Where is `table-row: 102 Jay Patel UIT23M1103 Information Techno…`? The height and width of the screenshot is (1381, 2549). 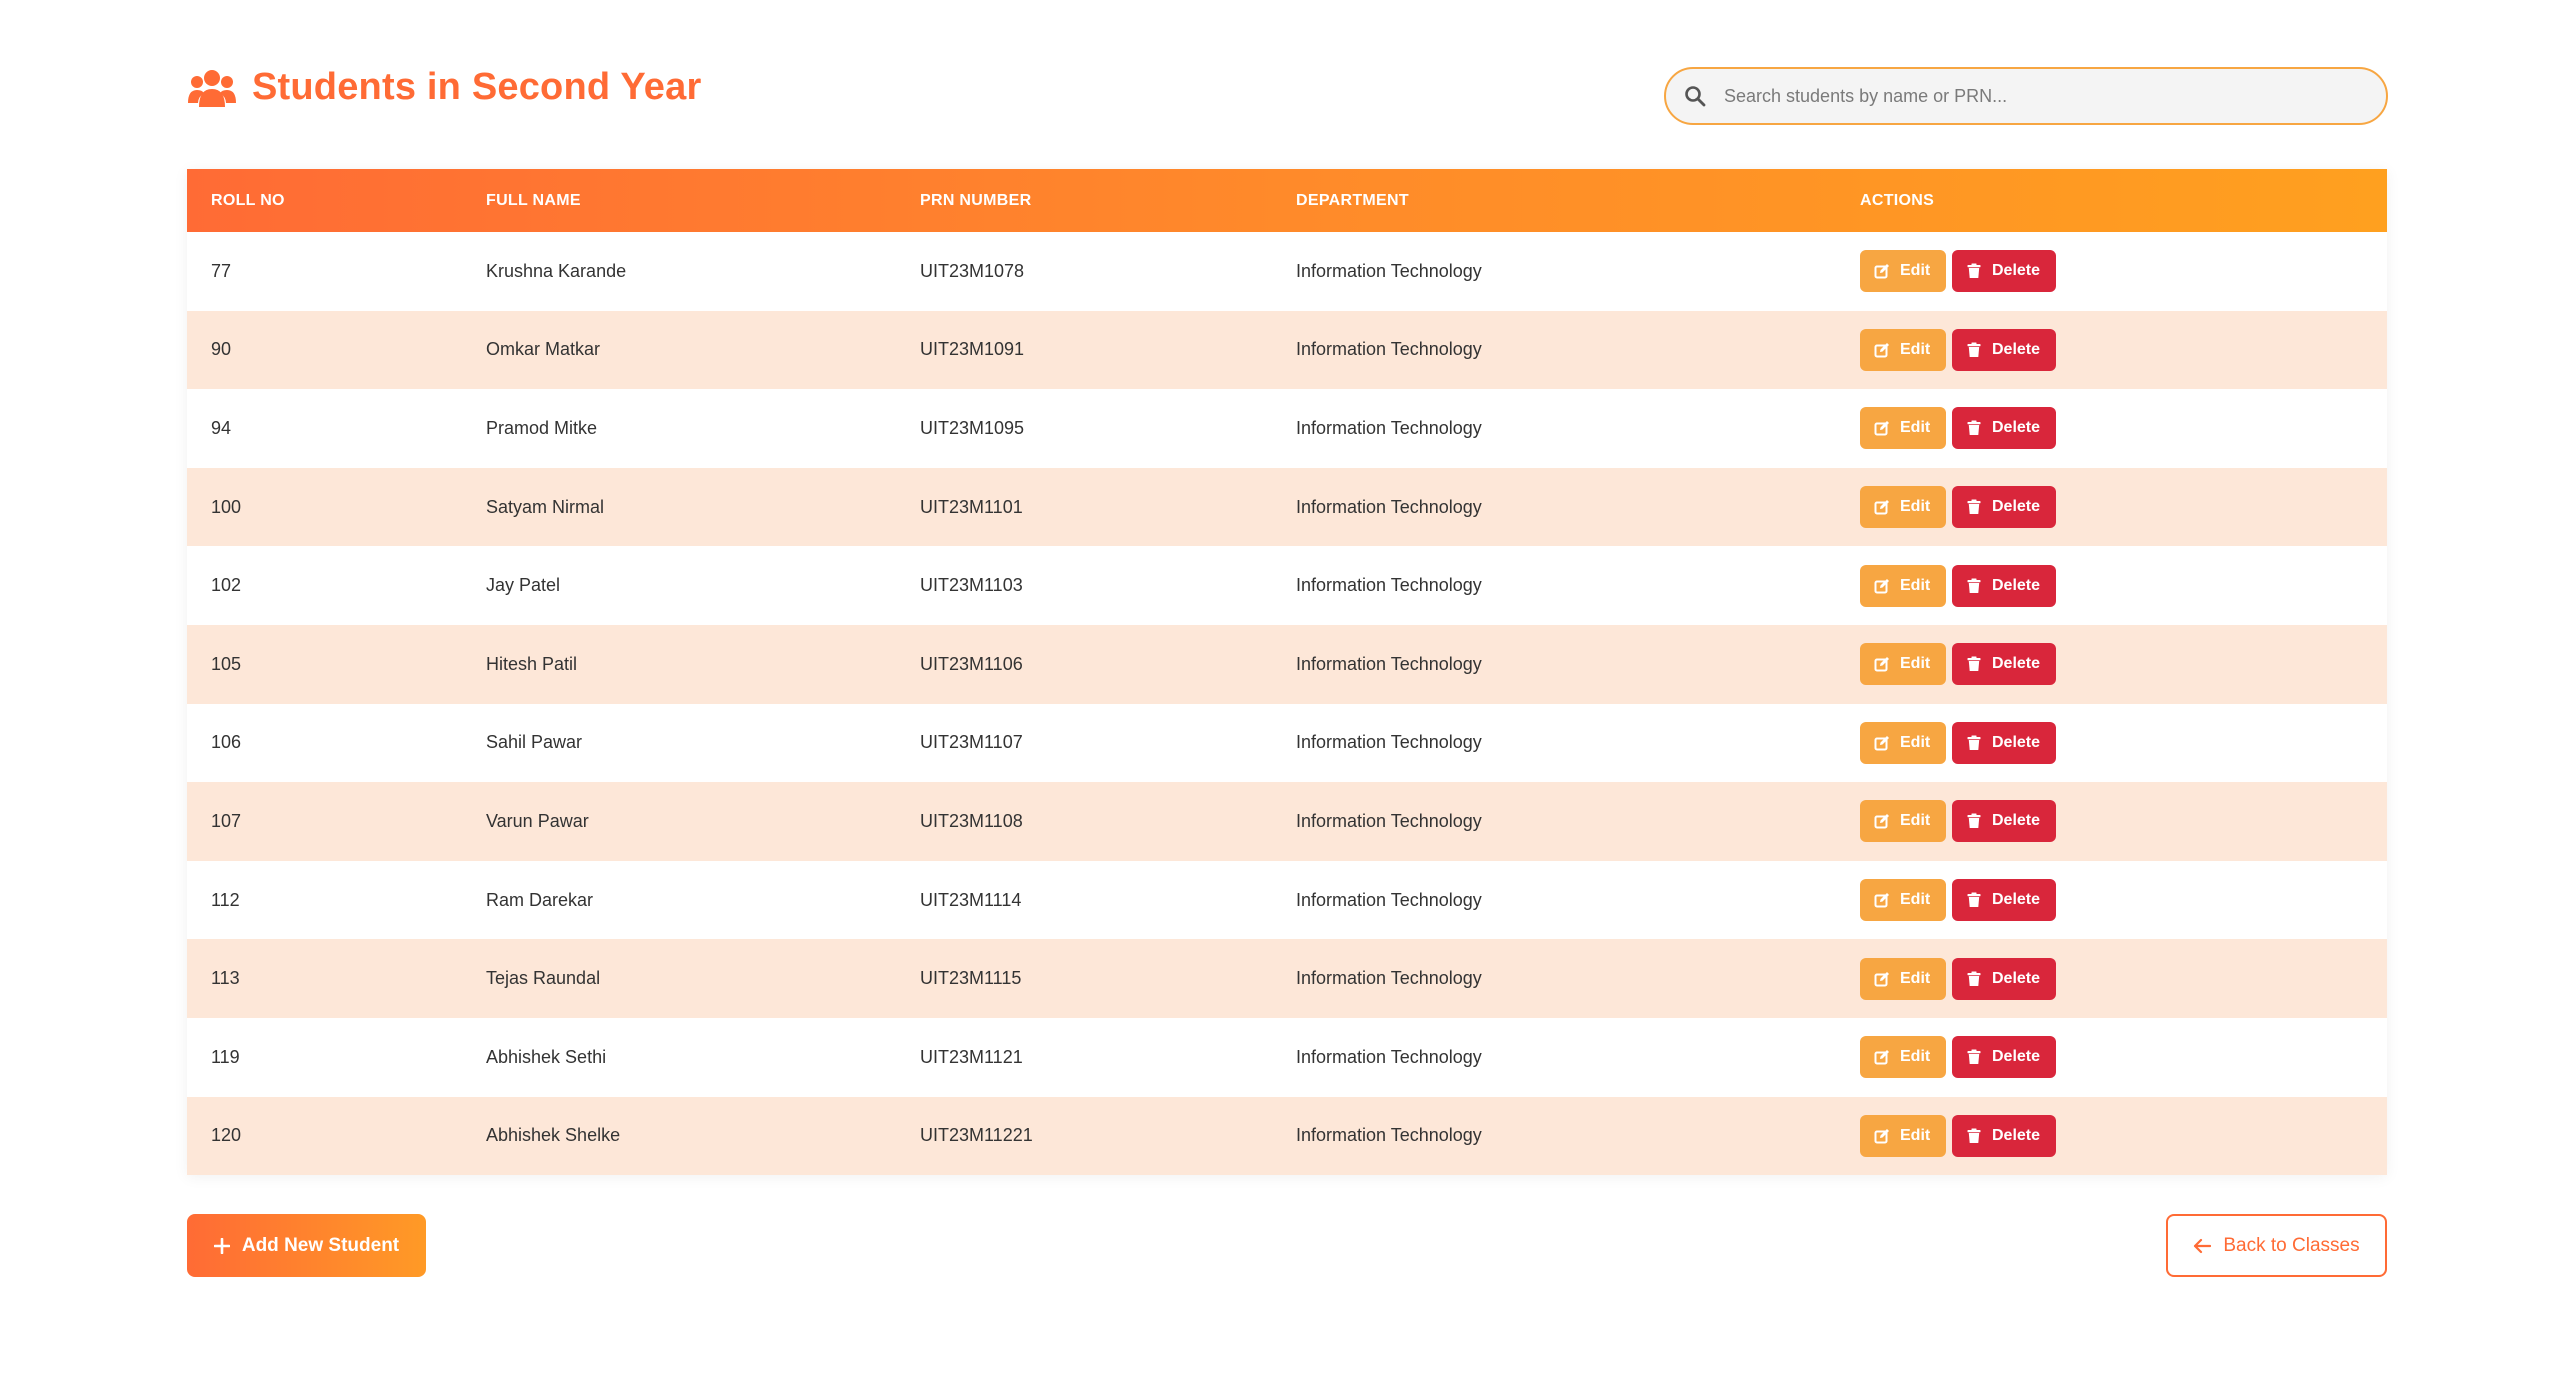
table-row: 102 Jay Patel UIT23M1103 Information Techno… is located at coordinates (1287, 585).